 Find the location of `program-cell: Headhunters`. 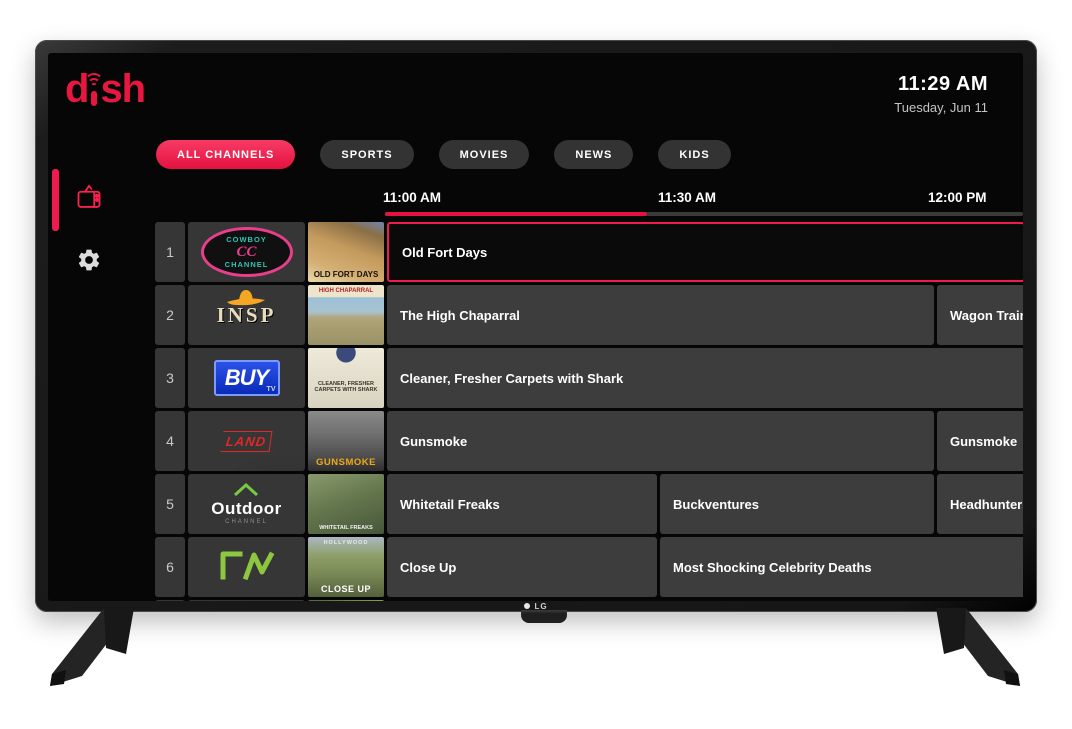

program-cell: Headhunters is located at coordinates (980, 504).